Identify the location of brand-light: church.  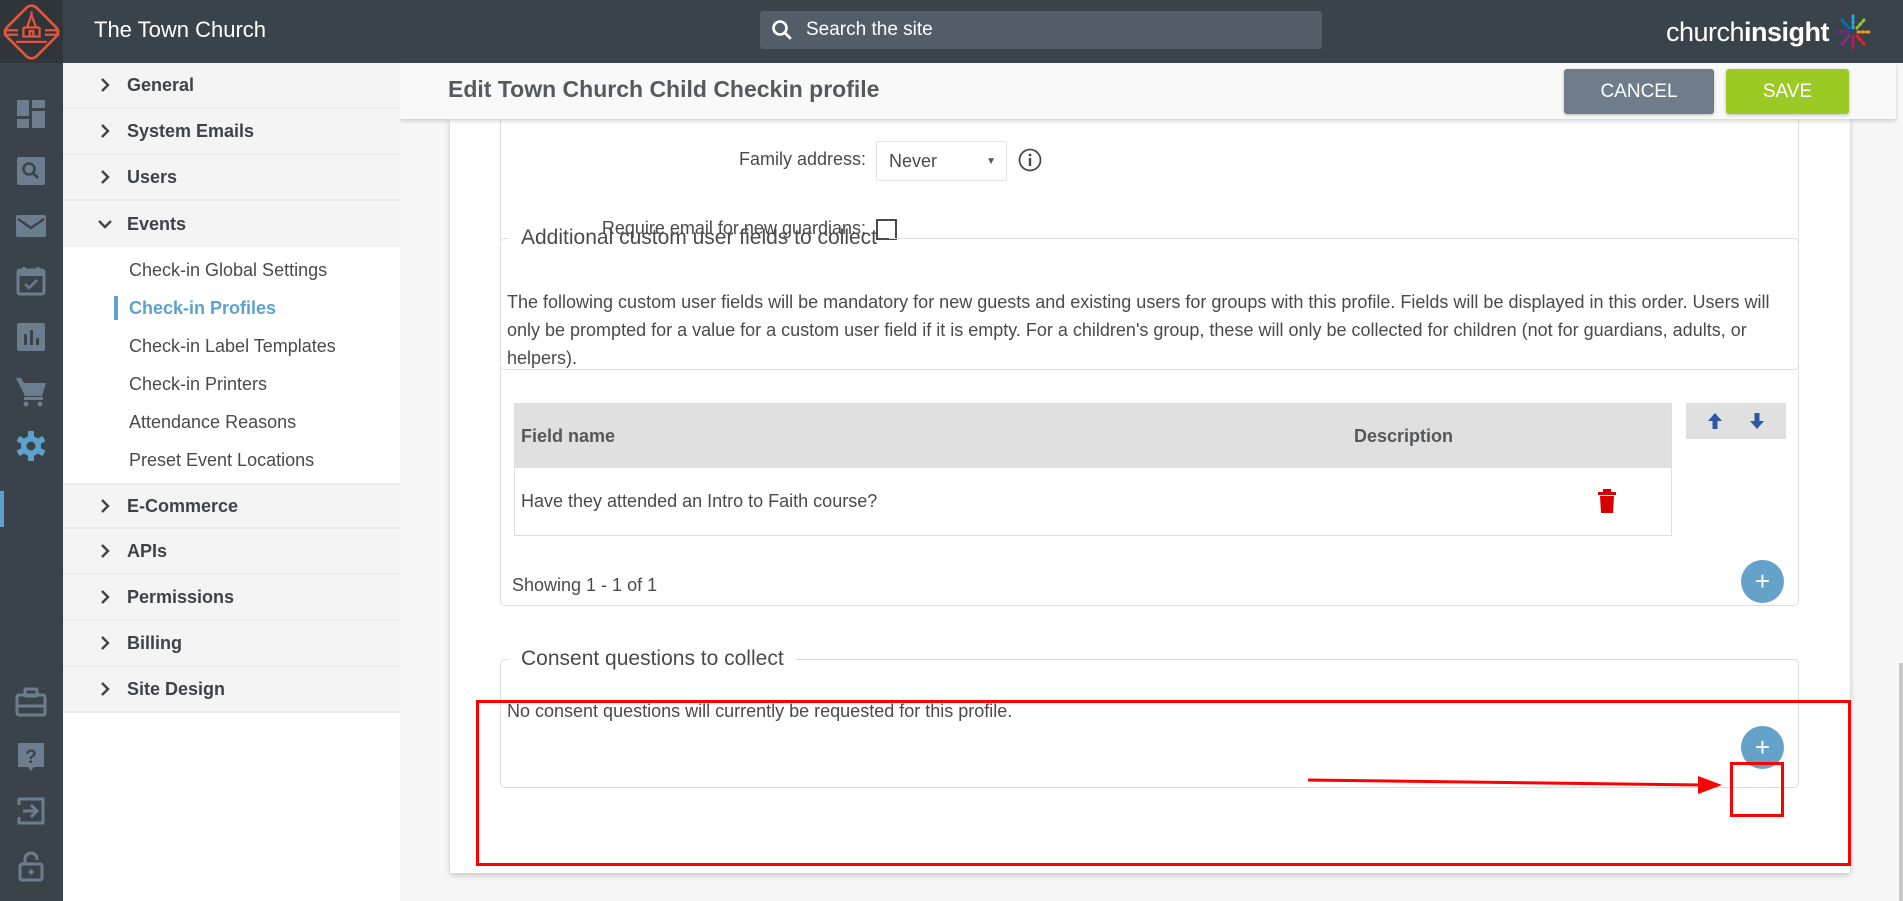
(1705, 31).